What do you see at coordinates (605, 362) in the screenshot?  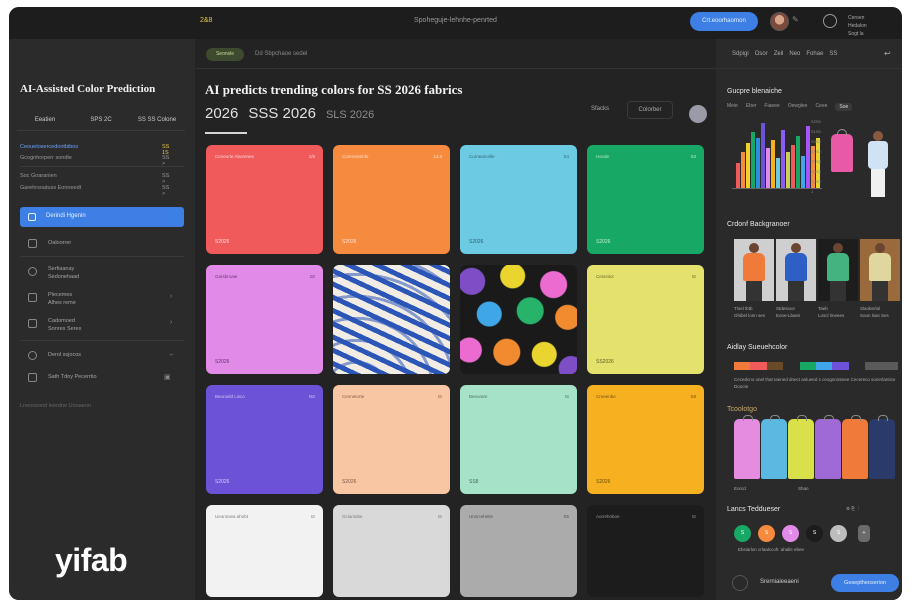 I see `card-code: SS2026` at bounding box center [605, 362].